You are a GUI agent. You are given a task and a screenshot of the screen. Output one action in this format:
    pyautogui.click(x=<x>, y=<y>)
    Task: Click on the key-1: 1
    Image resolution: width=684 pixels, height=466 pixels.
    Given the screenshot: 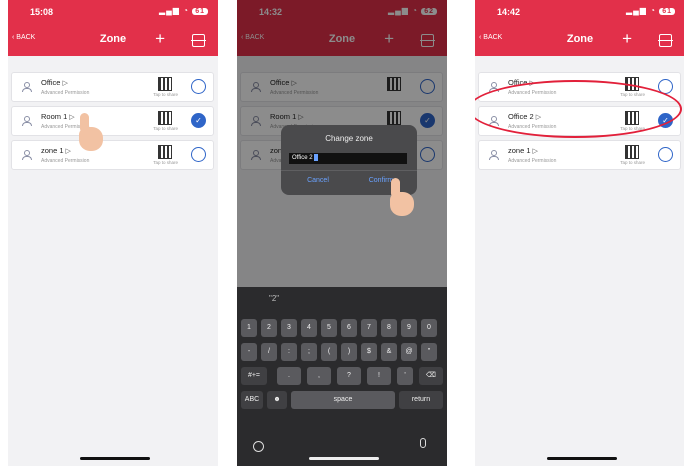 What is the action you would take?
    pyautogui.click(x=249, y=328)
    